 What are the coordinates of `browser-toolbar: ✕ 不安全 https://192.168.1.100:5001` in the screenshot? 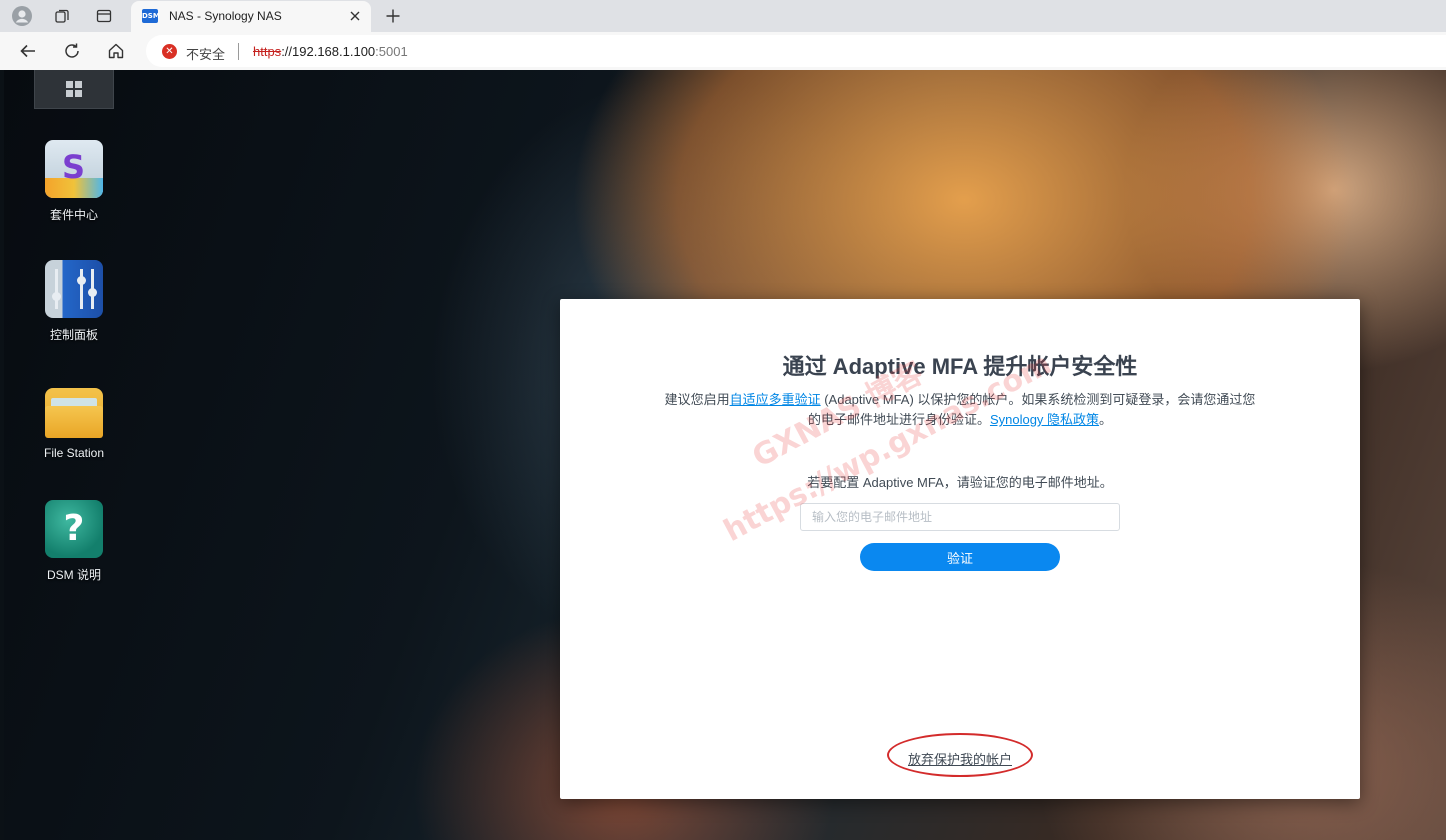 It's located at (723, 51).